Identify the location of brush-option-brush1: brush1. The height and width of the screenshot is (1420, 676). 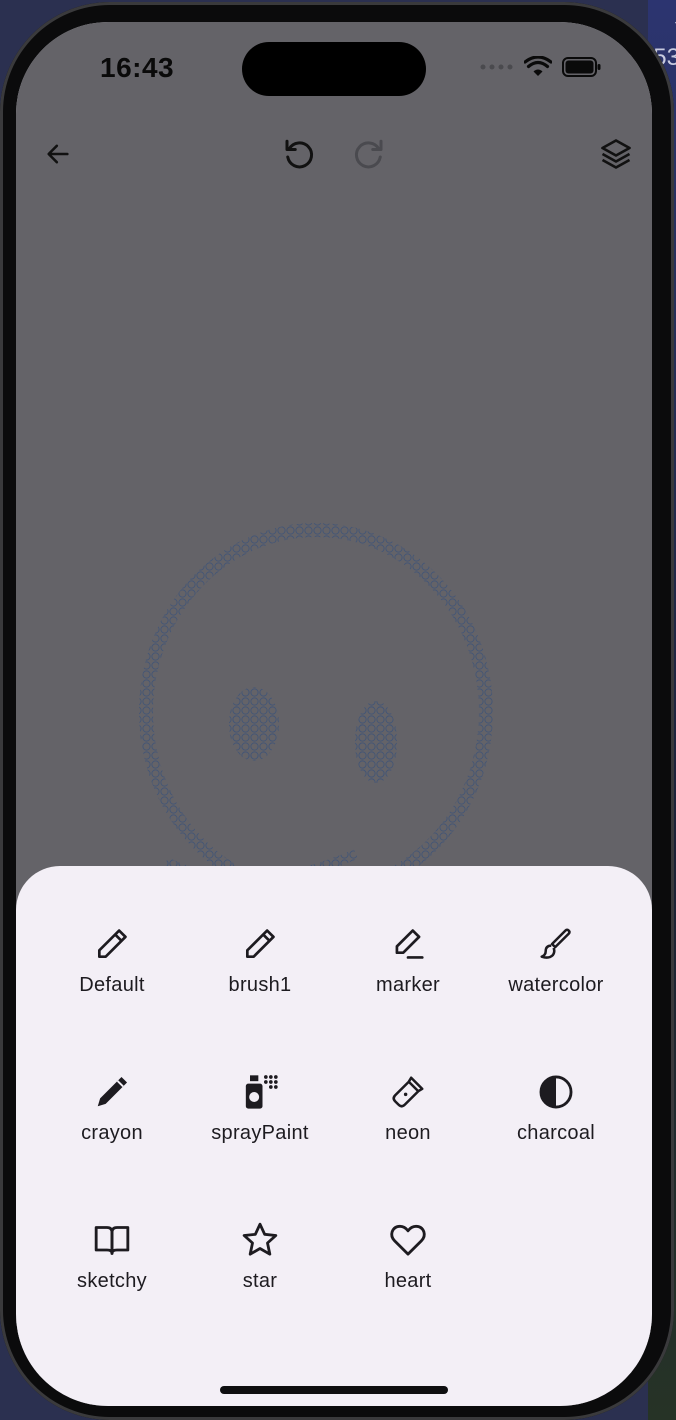
(260, 962).